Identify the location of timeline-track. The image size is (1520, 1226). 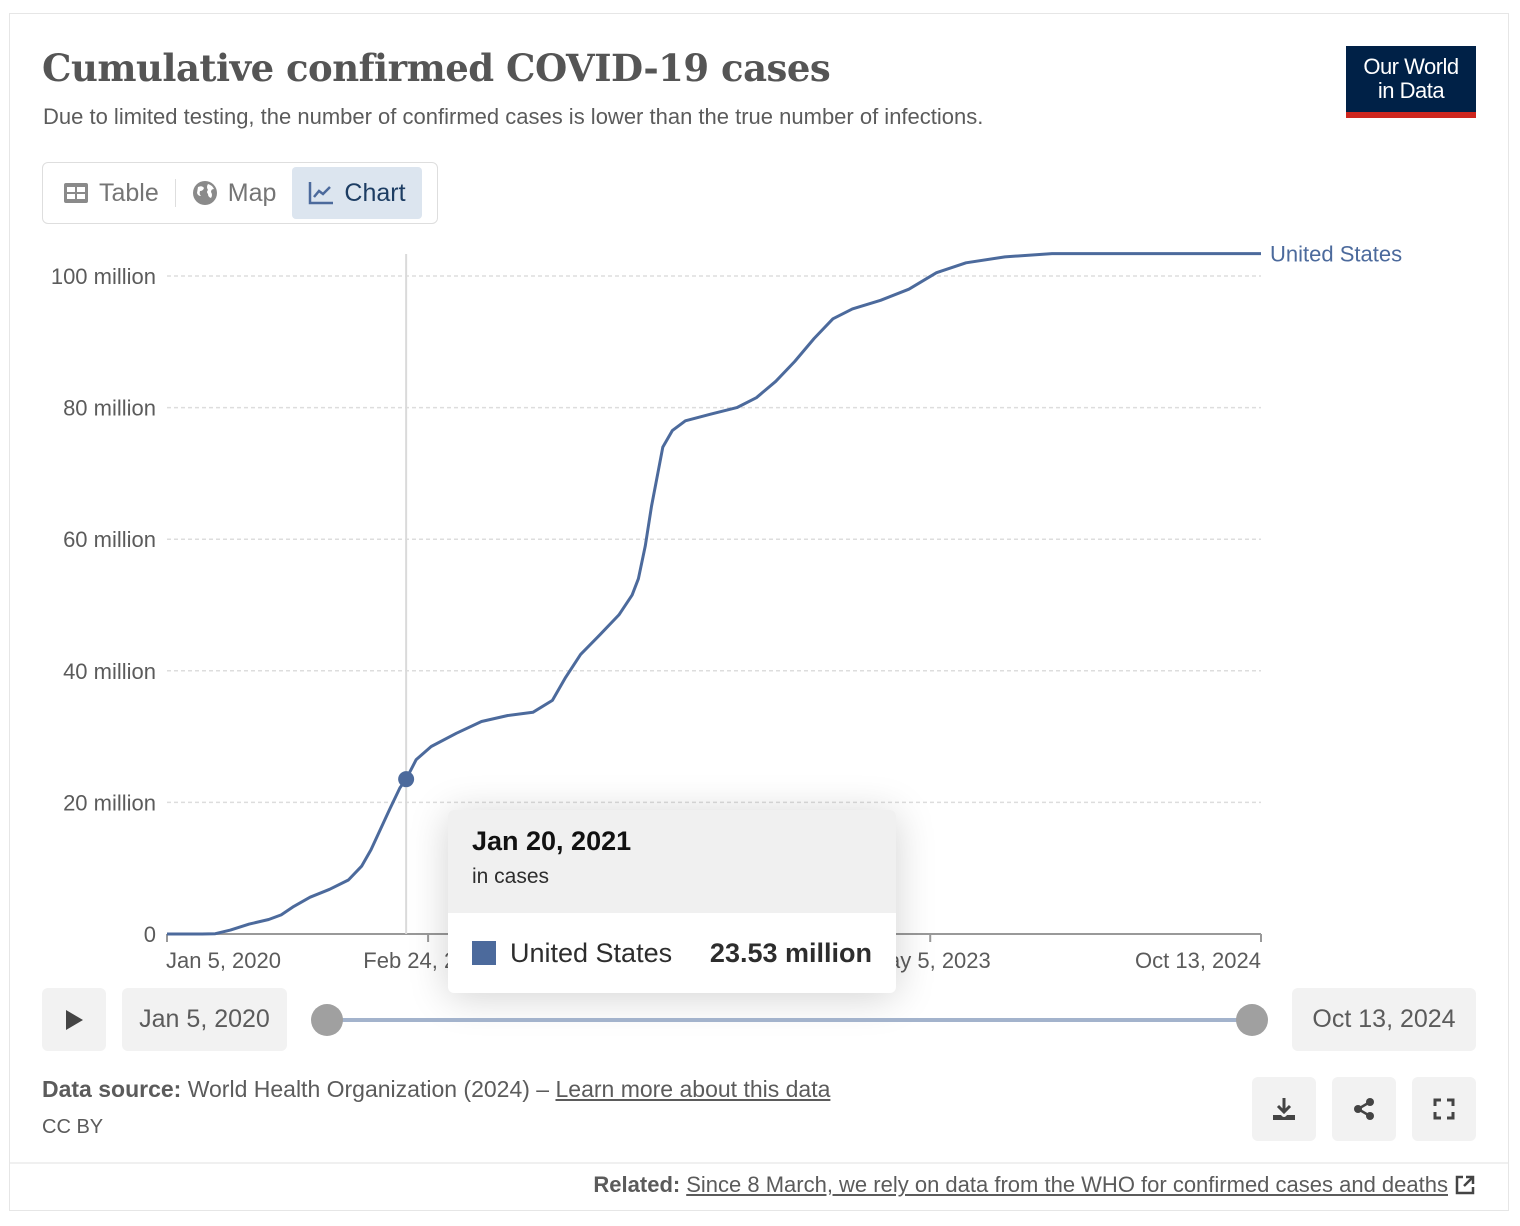
(789, 1020).